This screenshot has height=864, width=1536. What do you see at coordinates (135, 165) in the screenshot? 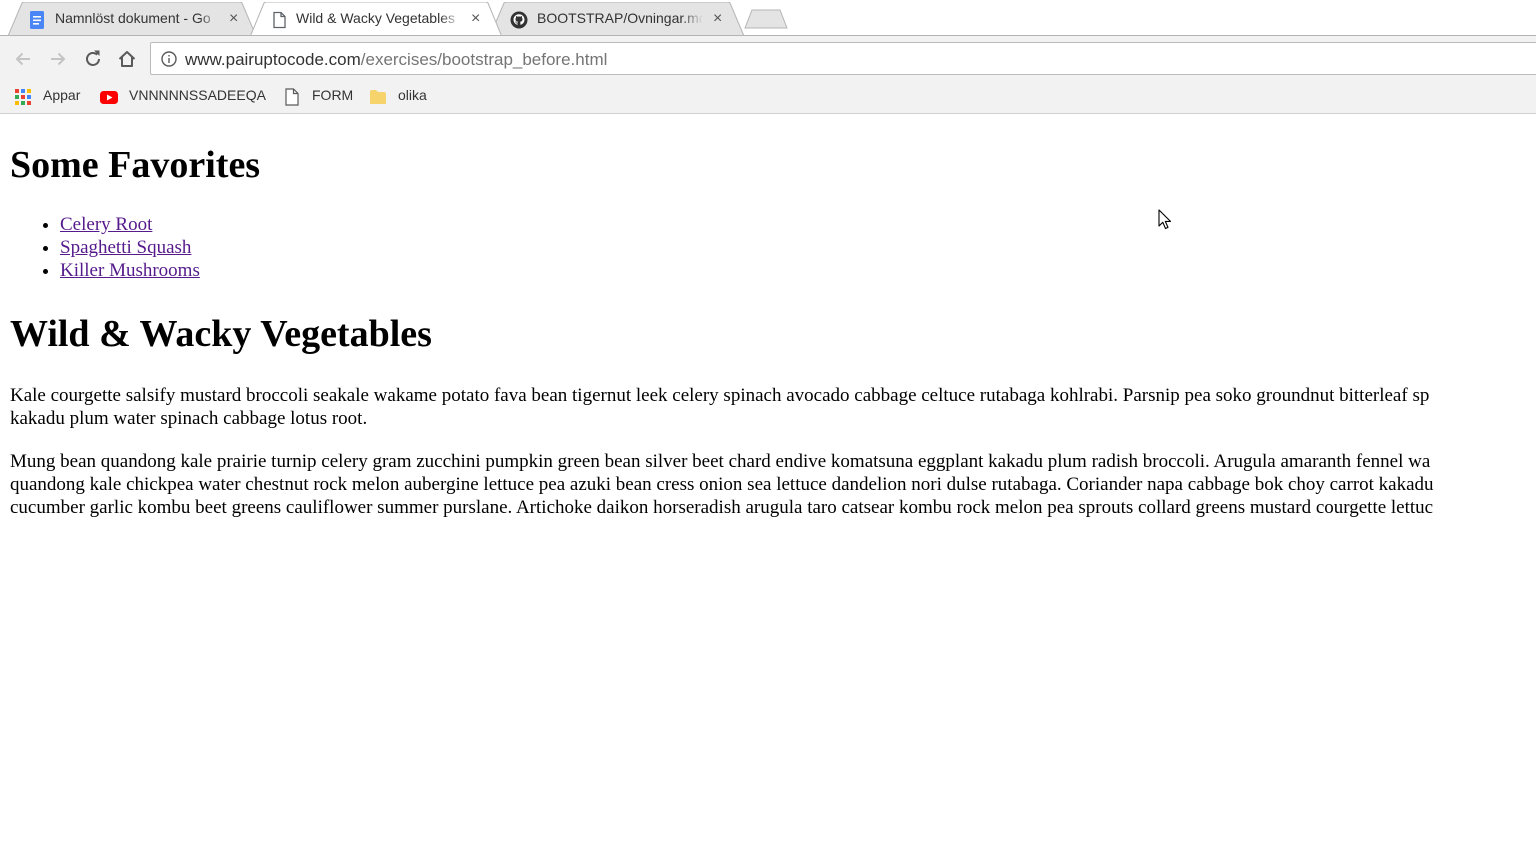
I see `favorites-heading: Some Favorites` at bounding box center [135, 165].